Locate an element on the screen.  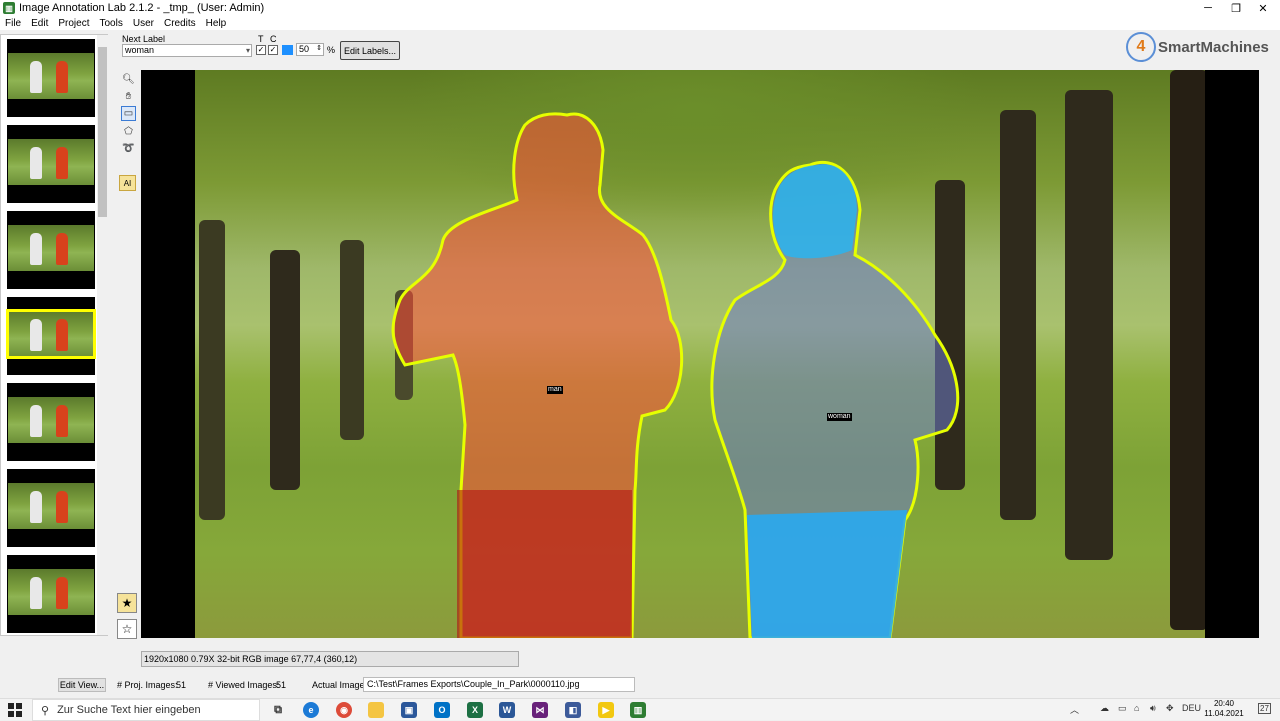
clock: 20:40 11.04.2021 is located at coordinates (1224, 709).